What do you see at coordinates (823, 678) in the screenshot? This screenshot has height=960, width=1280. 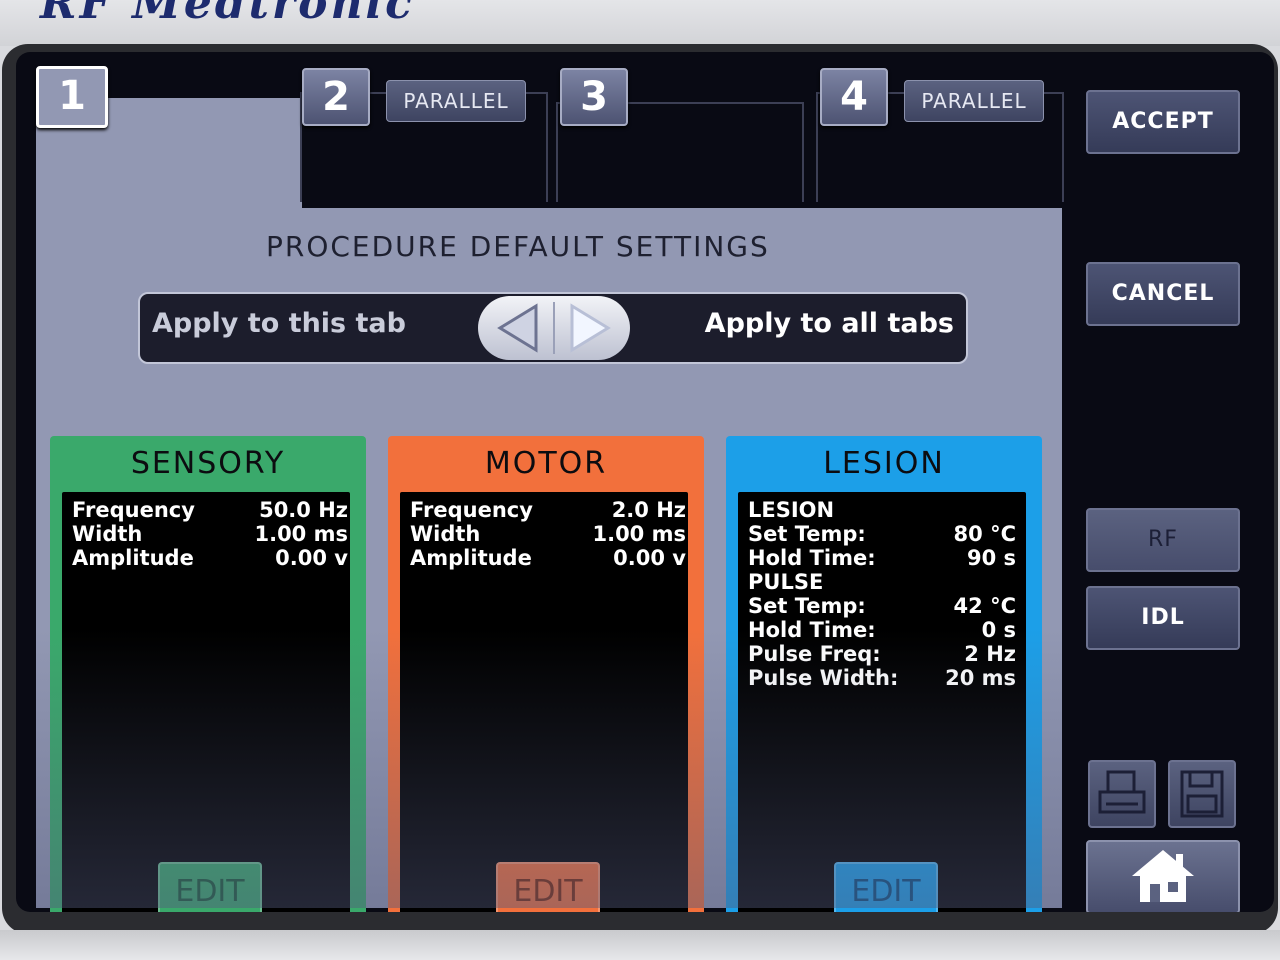 I see `param-label: Pulse Width:` at bounding box center [823, 678].